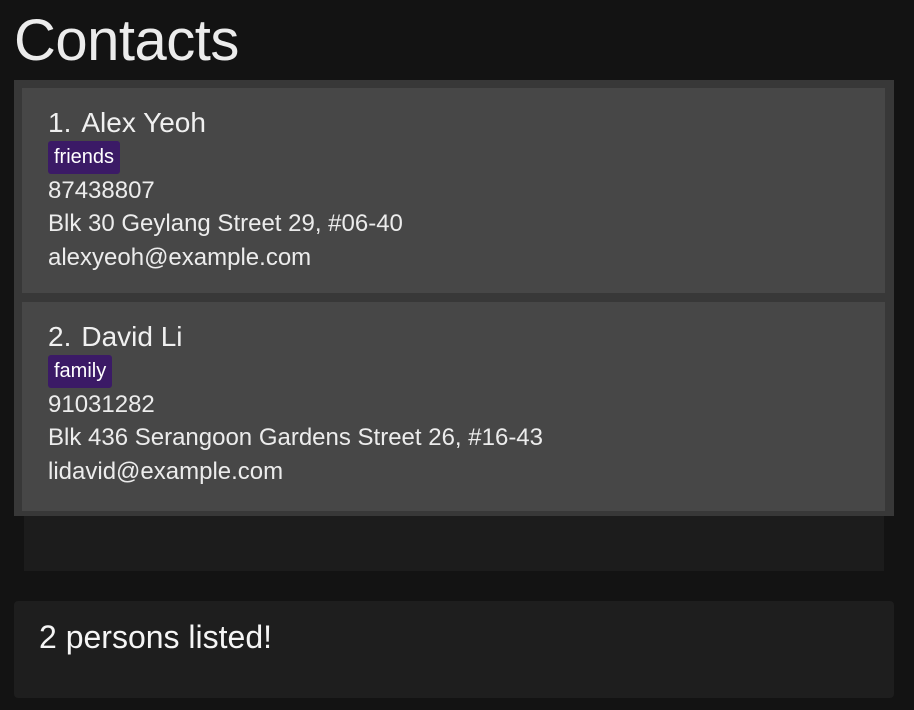 This screenshot has width=914, height=710. What do you see at coordinates (225, 223) in the screenshot?
I see `person-address: Blk 30 Geylang Street 29, #06-40` at bounding box center [225, 223].